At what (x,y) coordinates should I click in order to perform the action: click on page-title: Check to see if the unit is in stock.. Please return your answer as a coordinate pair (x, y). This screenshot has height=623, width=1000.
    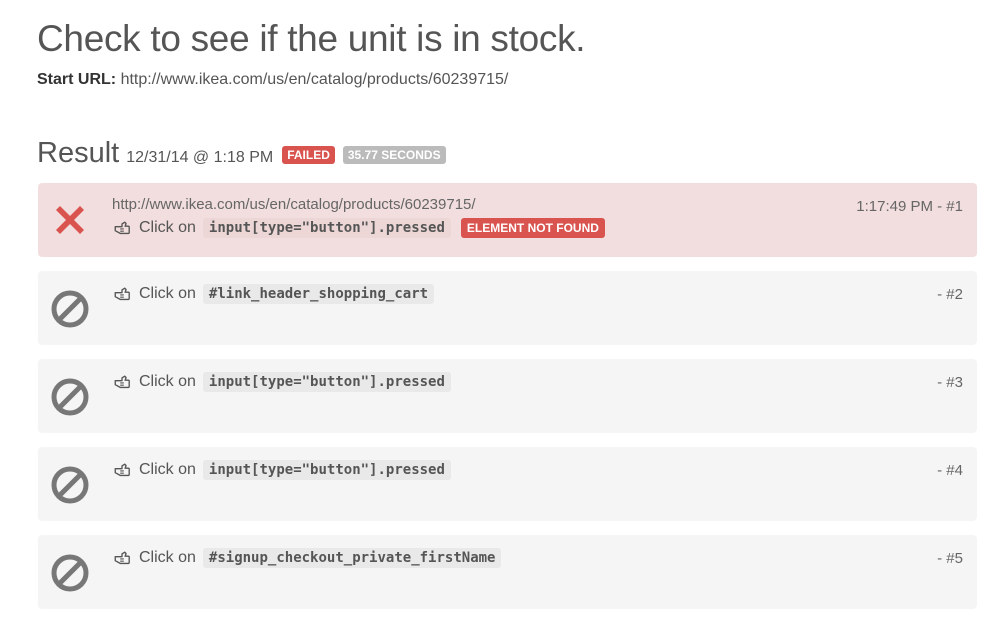
    Looking at the image, I should click on (311, 38).